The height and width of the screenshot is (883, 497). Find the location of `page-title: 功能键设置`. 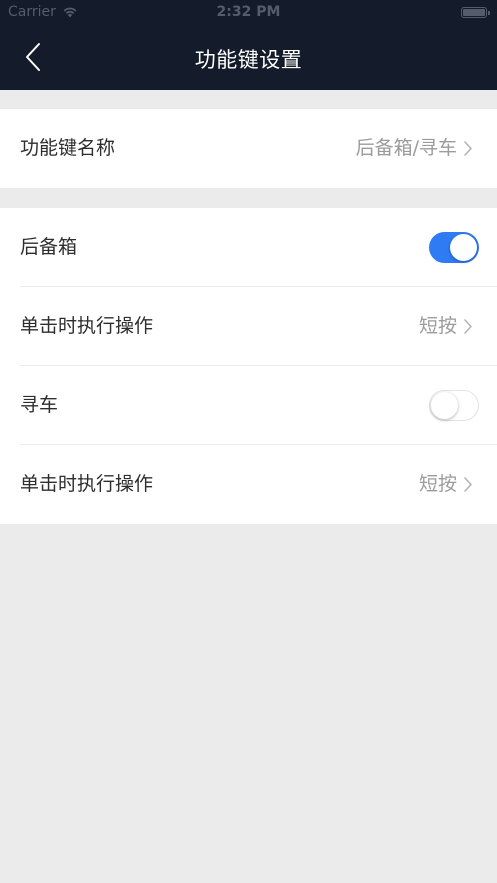

page-title: 功能键设置 is located at coordinates (248, 60).